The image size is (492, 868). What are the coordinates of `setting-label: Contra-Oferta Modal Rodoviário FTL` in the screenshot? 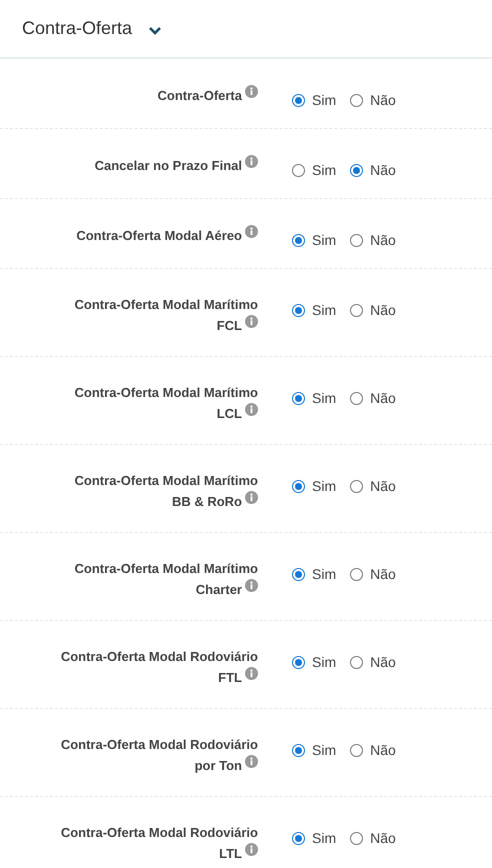 It's located at (159, 667).